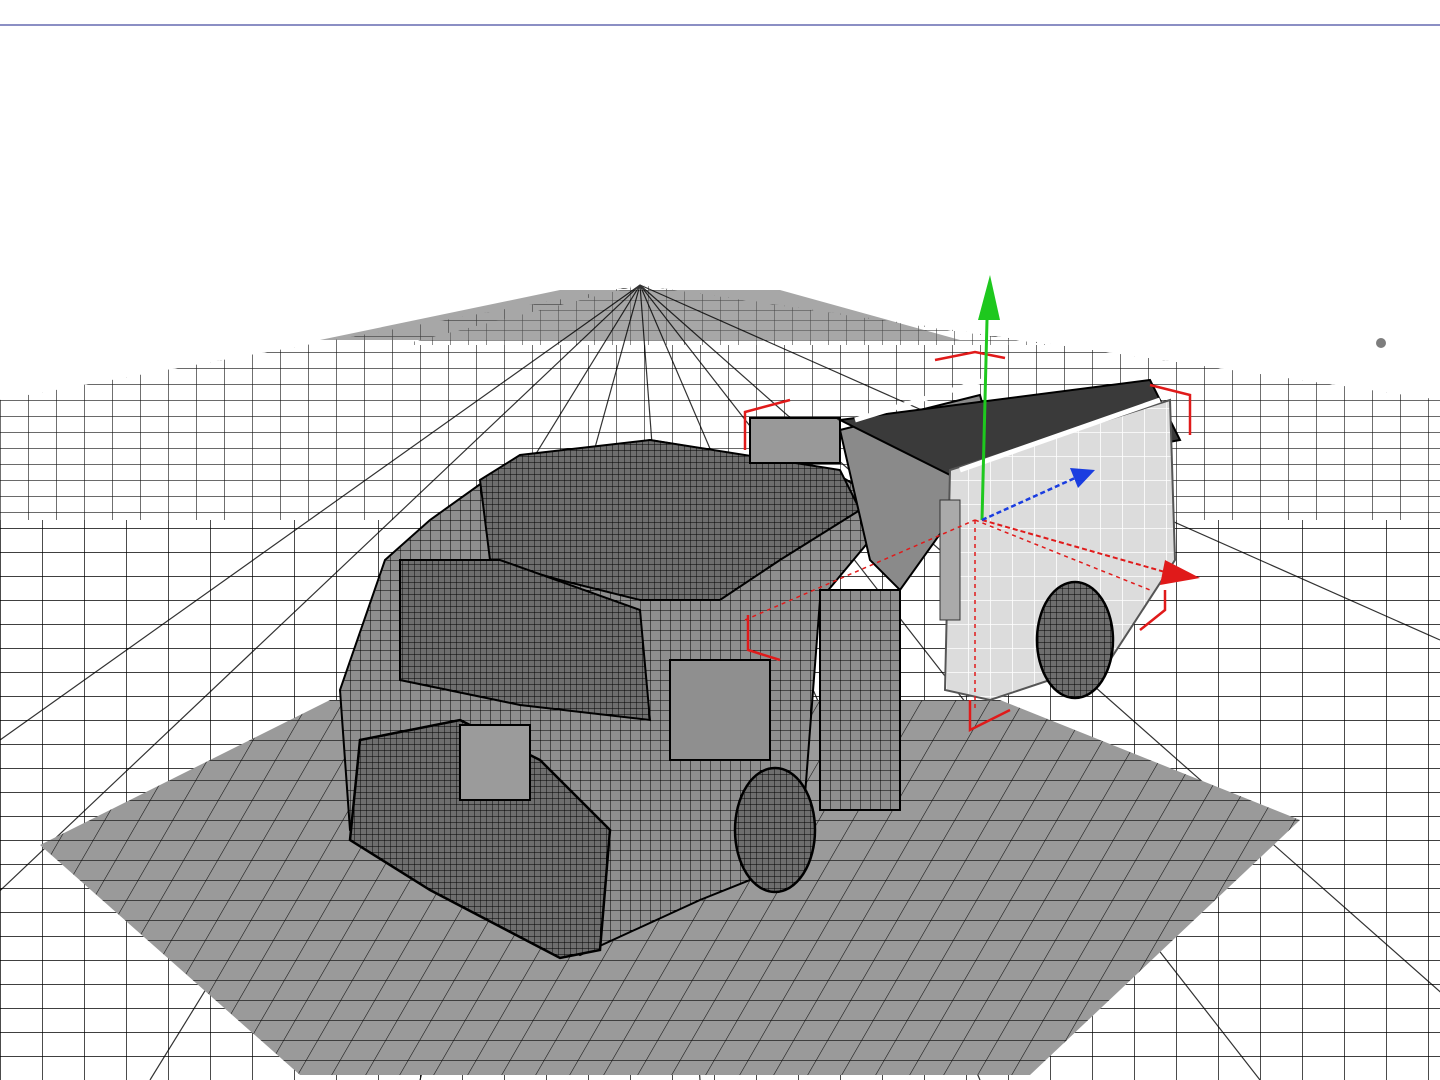 This screenshot has width=1440, height=1080. Describe the element at coordinates (860, 700) in the screenshot. I see `truck-side-door` at that location.